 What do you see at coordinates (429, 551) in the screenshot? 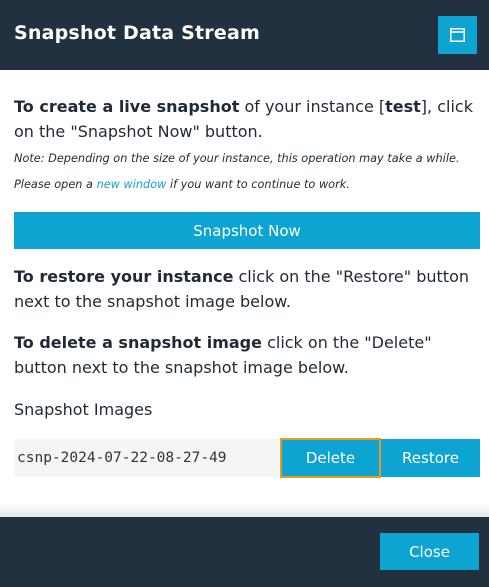
I see `close-button: Close` at bounding box center [429, 551].